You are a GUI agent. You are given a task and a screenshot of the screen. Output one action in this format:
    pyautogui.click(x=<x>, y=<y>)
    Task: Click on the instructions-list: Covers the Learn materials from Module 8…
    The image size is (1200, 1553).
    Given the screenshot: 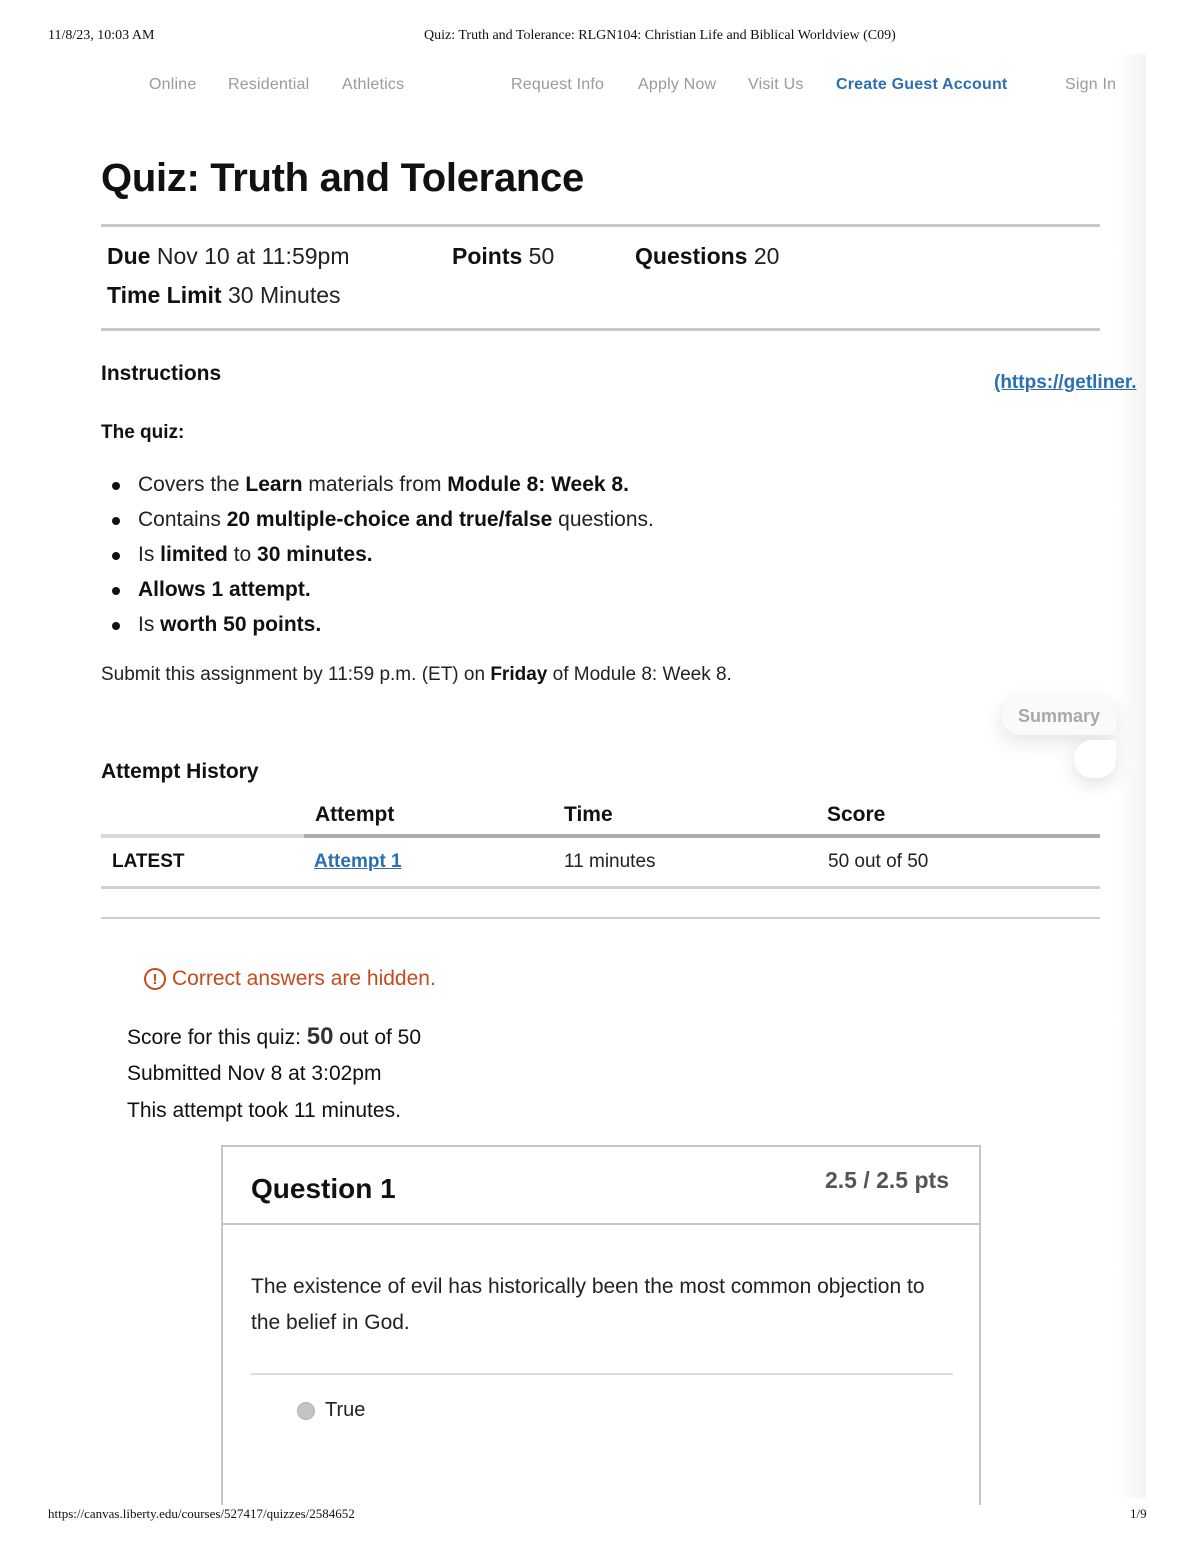 What is the action you would take?
    pyautogui.click(x=383, y=557)
    